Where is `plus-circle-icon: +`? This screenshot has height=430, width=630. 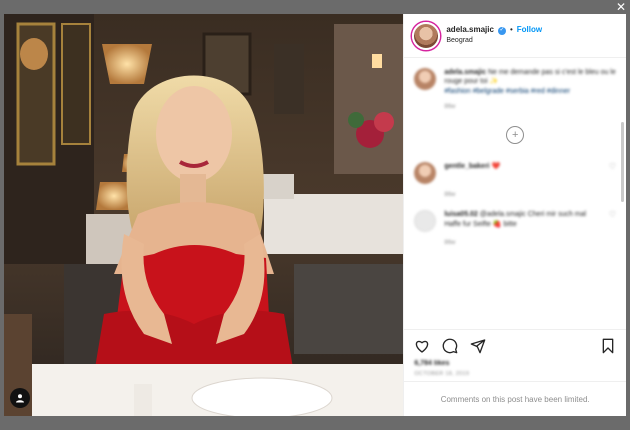 plus-circle-icon: + is located at coordinates (515, 135).